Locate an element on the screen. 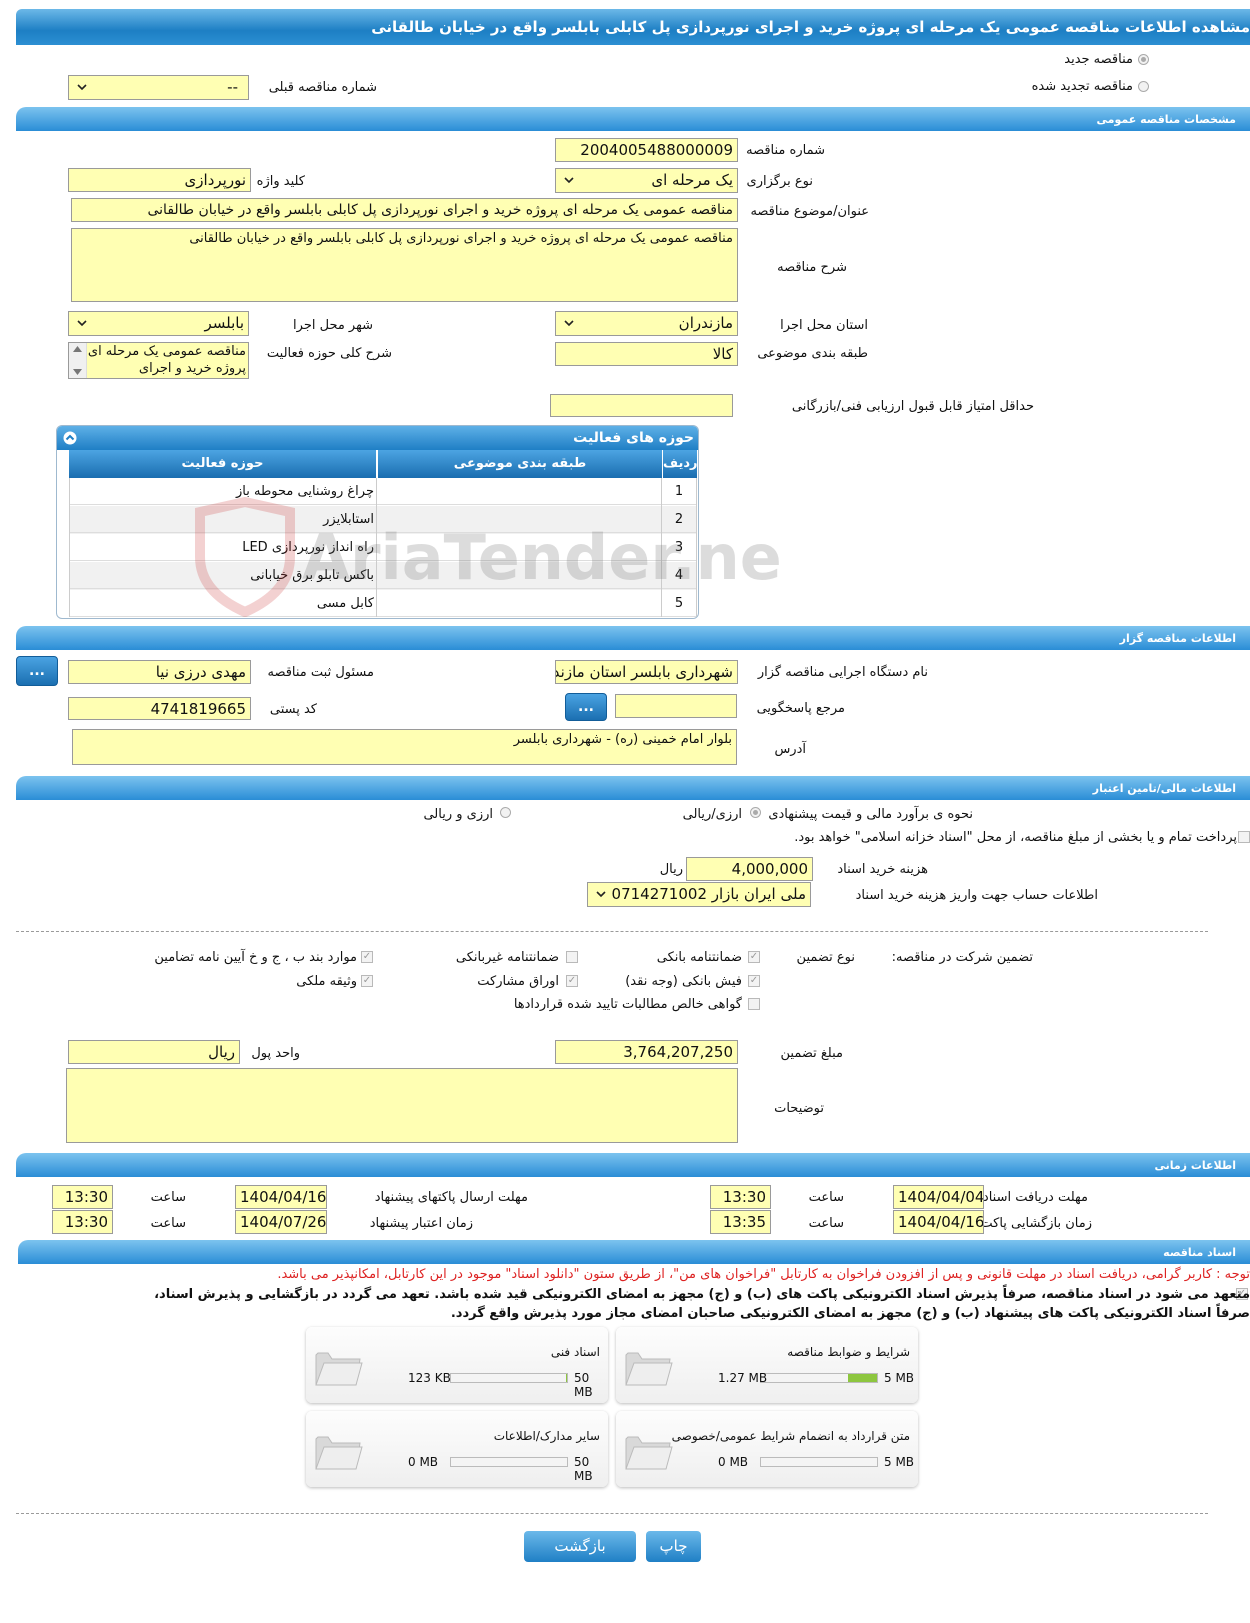 The image size is (1250, 1623). keyword-label: کلید واژه is located at coordinates (280, 181).